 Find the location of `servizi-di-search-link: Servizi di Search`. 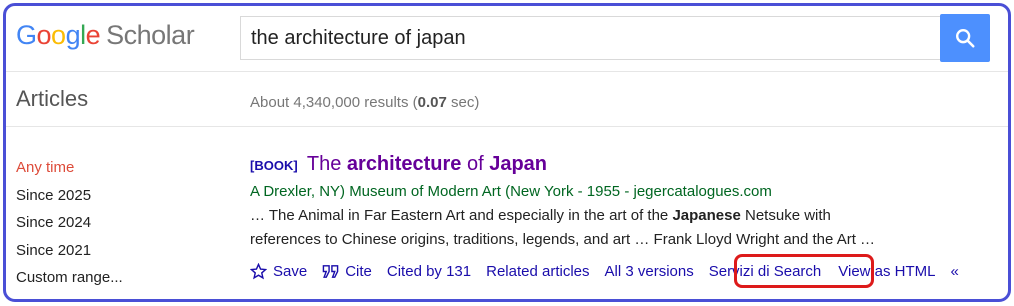

servizi-di-search-link: Servizi di Search is located at coordinates (765, 271).